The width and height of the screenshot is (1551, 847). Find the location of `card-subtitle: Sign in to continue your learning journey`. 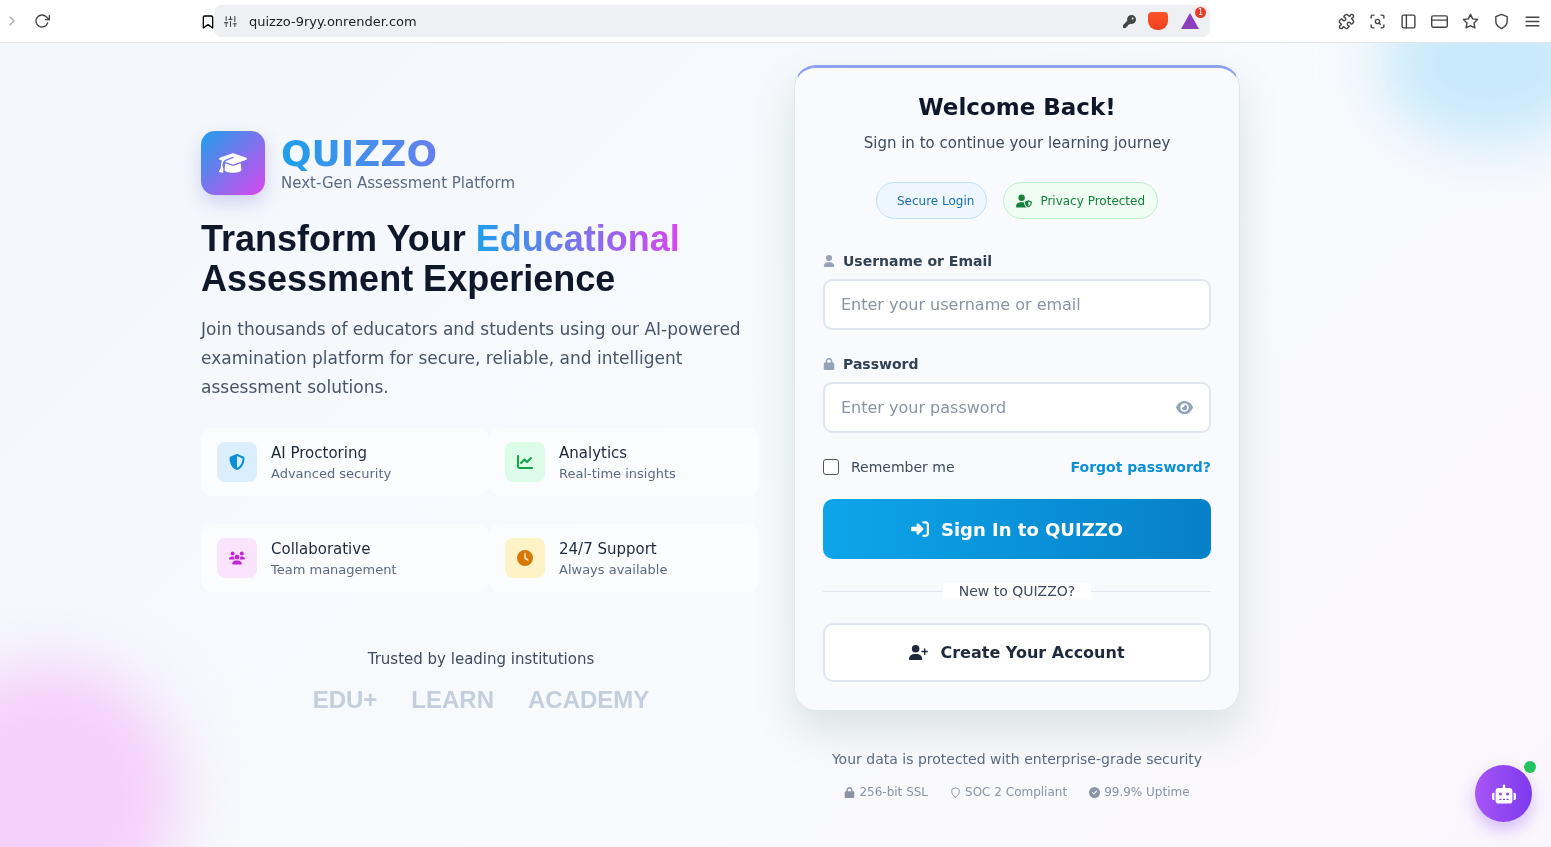

card-subtitle: Sign in to continue your learning journey is located at coordinates (1017, 143).